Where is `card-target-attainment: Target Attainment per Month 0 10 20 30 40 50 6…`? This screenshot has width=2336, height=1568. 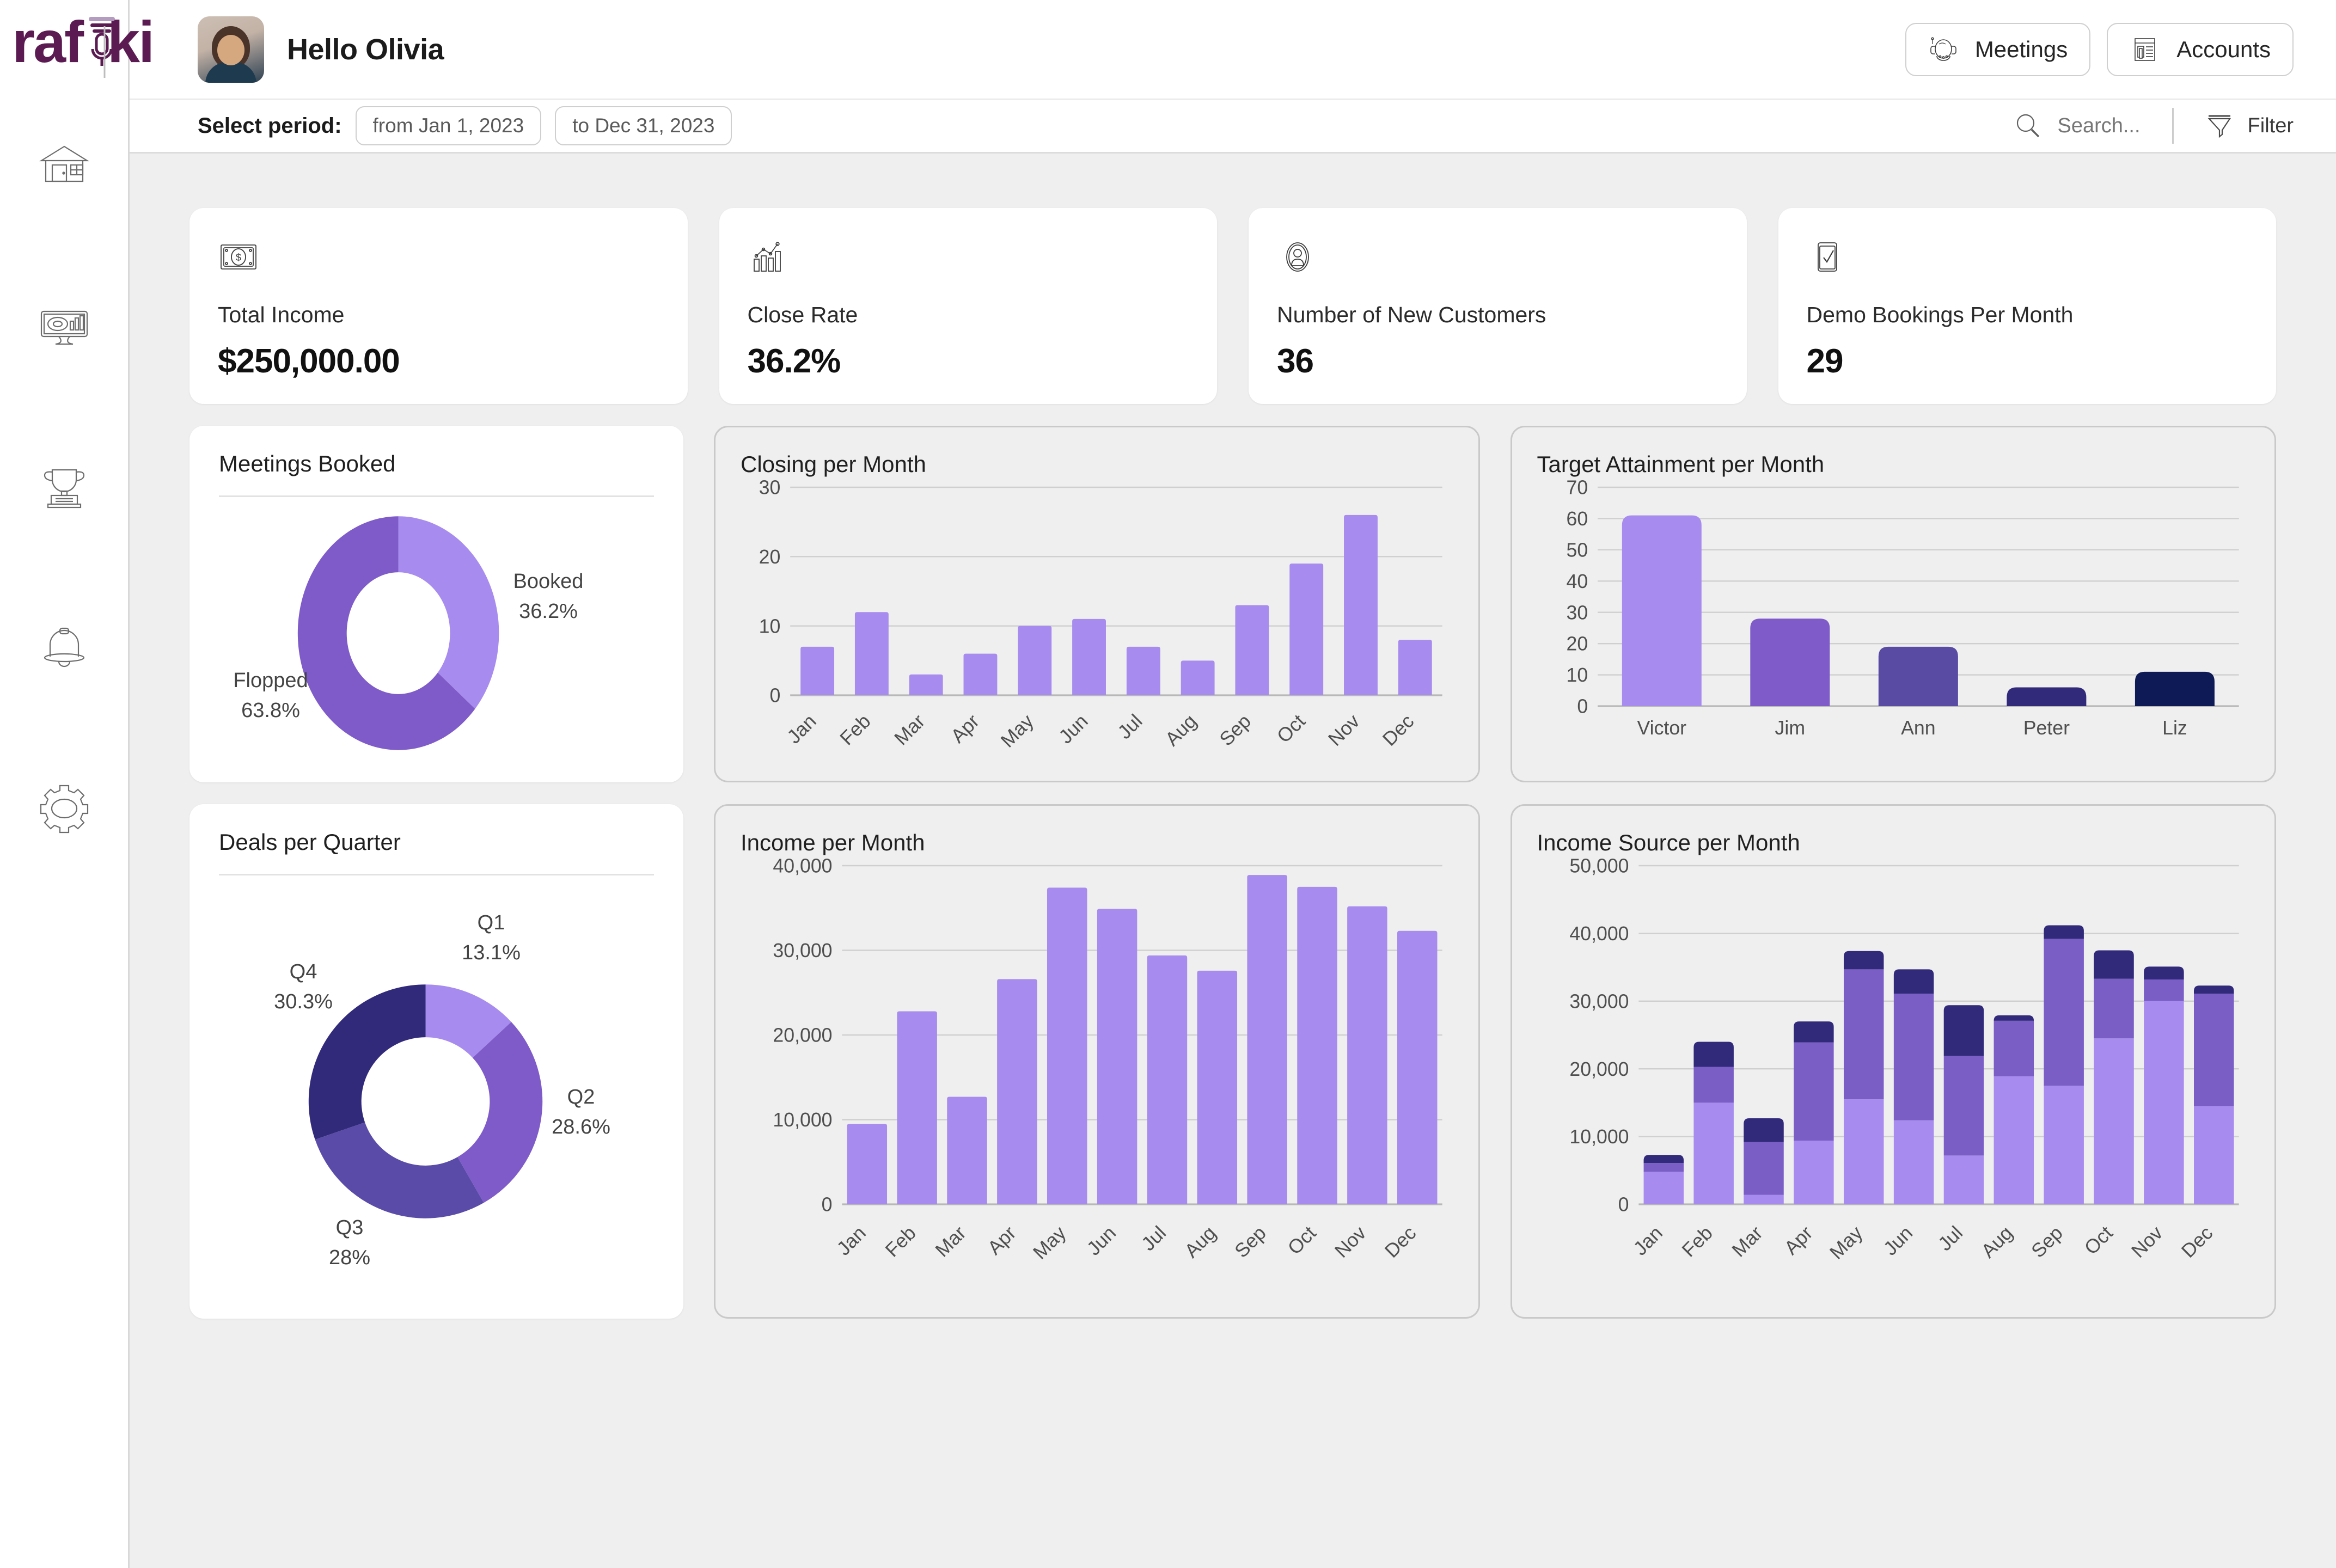
card-target-attainment: Target Attainment per Month 0 10 20 30 40 50 6… is located at coordinates (1893, 604).